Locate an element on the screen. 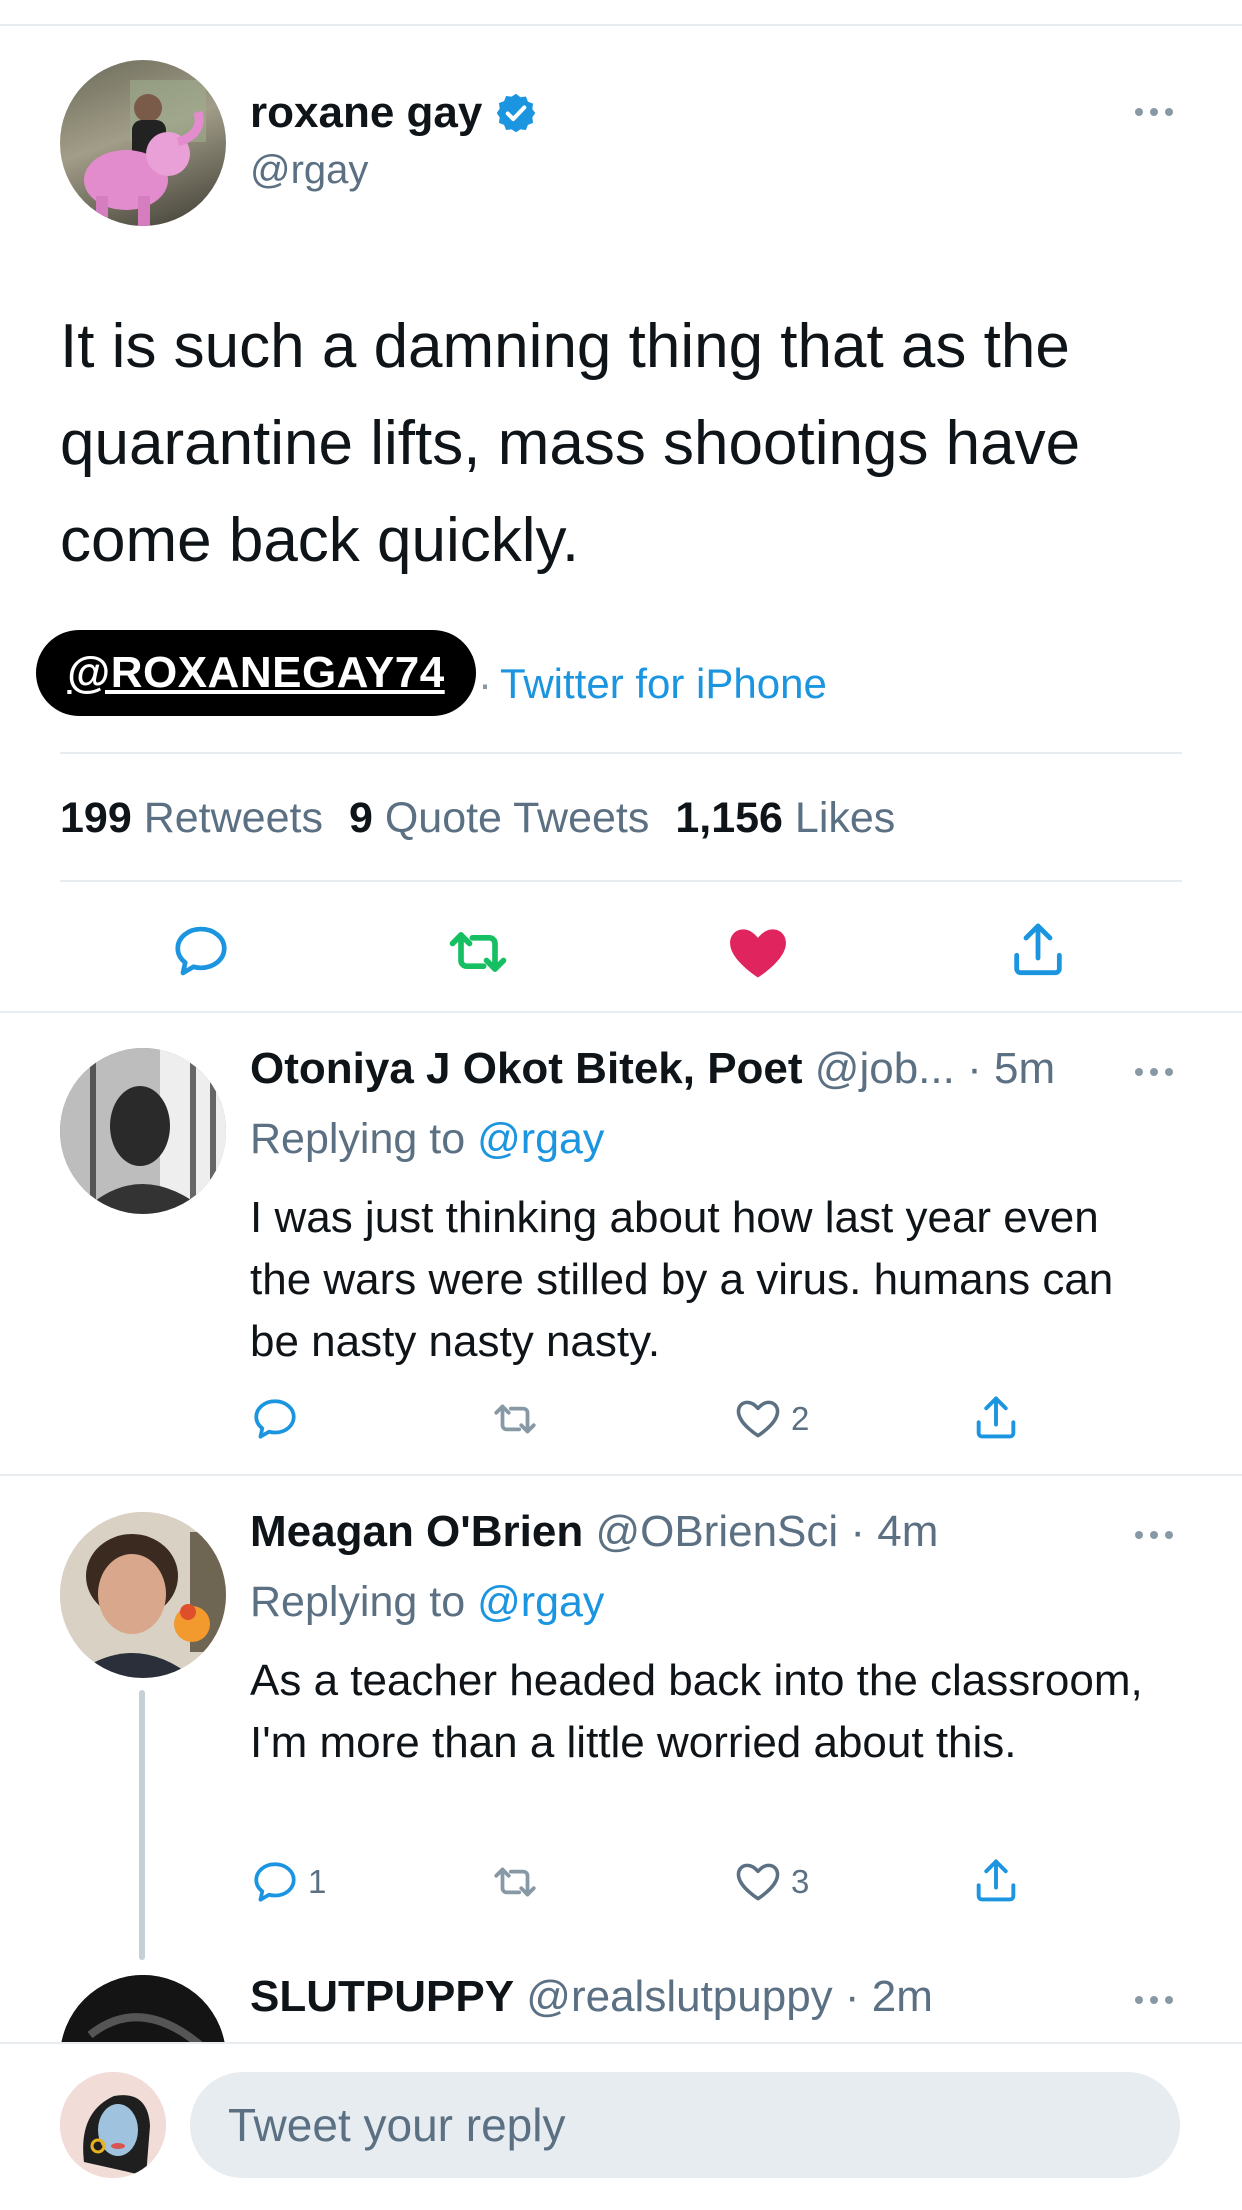 This screenshot has width=1242, height=2210. more-options-icon is located at coordinates (1154, 112).